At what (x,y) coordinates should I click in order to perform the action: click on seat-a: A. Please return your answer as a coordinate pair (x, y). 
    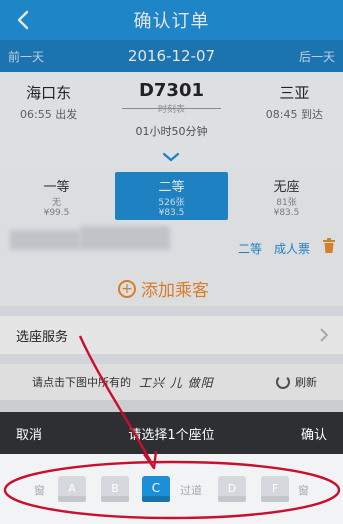
    Looking at the image, I should click on (72, 489).